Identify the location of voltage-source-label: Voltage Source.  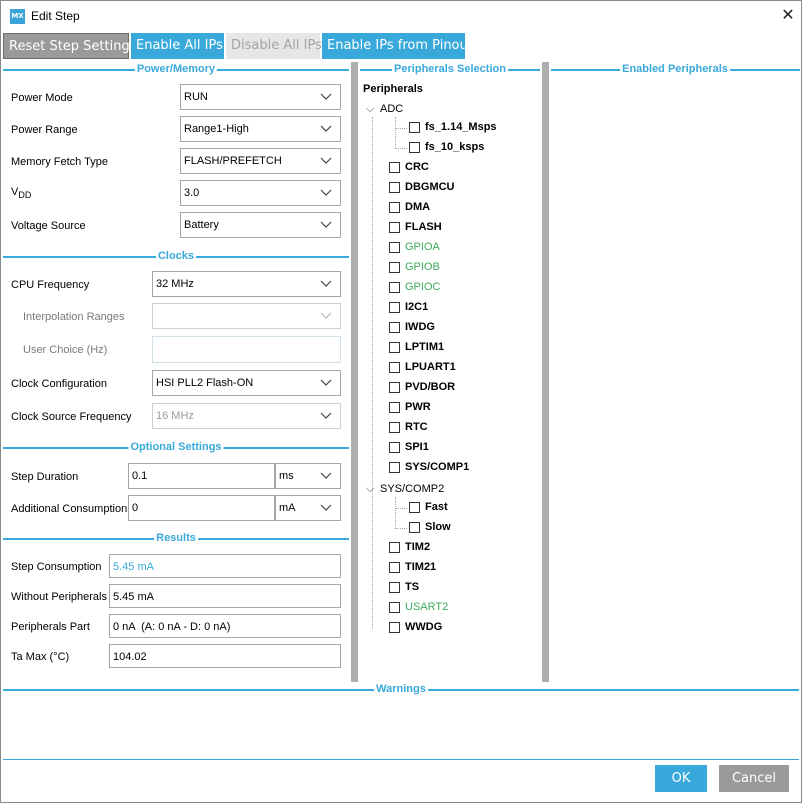
(48, 226).